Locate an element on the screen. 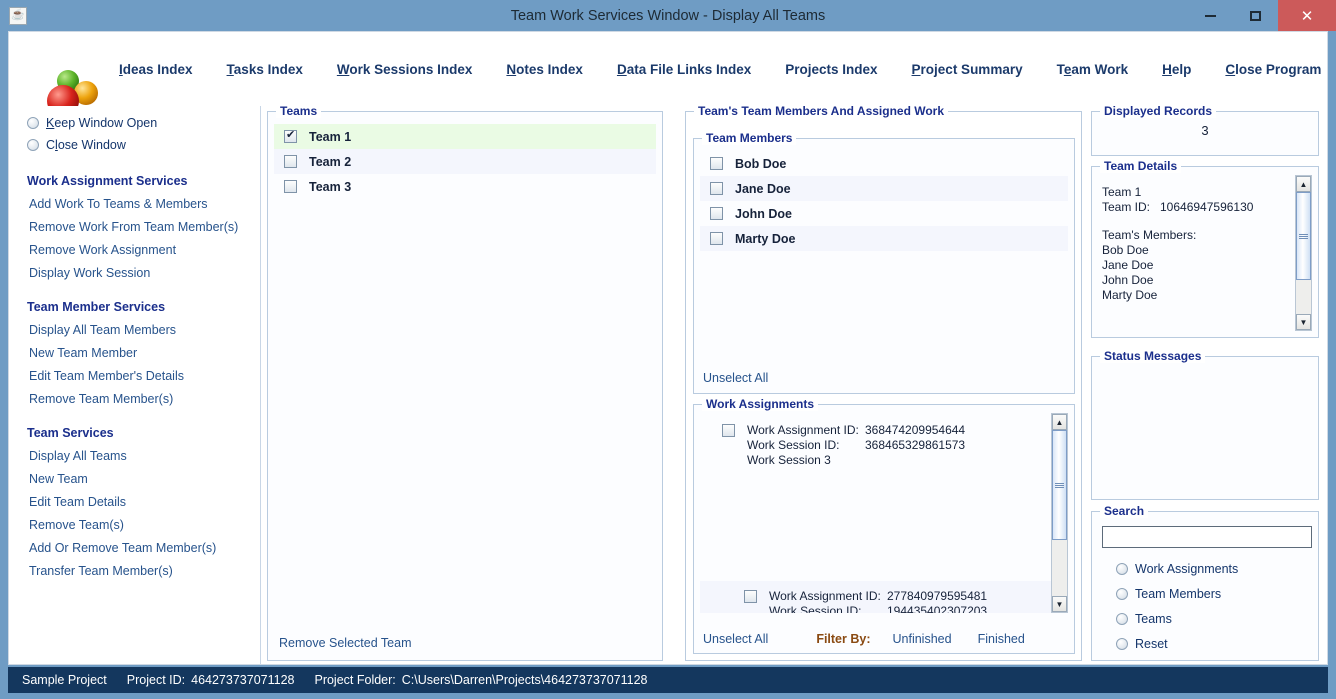 The width and height of the screenshot is (1336, 699). member-label: John Doe is located at coordinates (763, 213).